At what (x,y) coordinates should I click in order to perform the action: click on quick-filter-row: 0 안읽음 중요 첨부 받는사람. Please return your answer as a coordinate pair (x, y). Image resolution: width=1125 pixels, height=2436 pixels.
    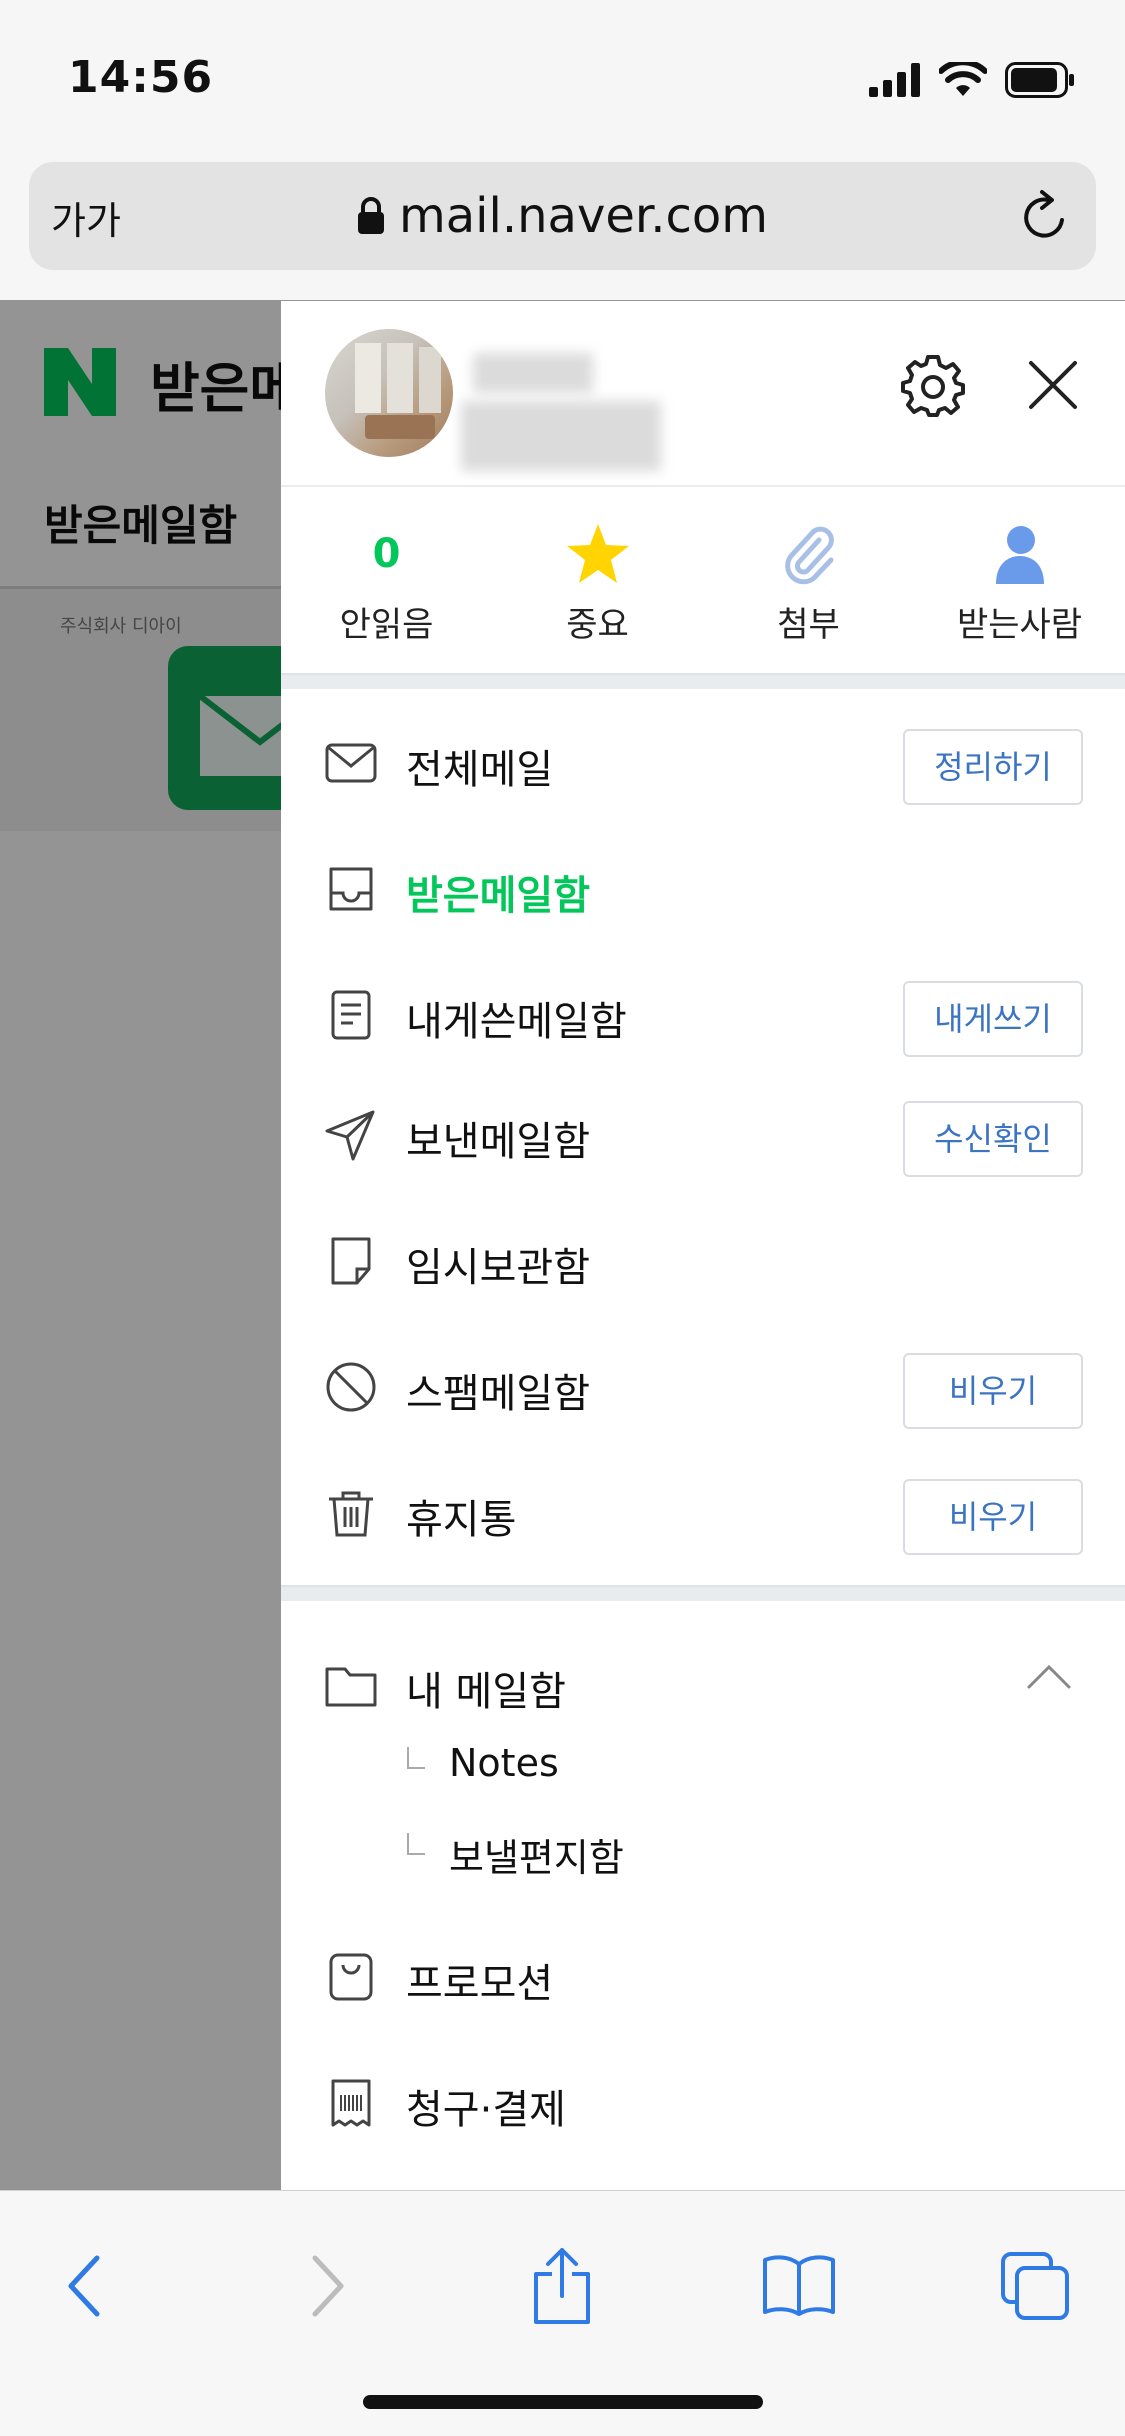
    Looking at the image, I should click on (703, 580).